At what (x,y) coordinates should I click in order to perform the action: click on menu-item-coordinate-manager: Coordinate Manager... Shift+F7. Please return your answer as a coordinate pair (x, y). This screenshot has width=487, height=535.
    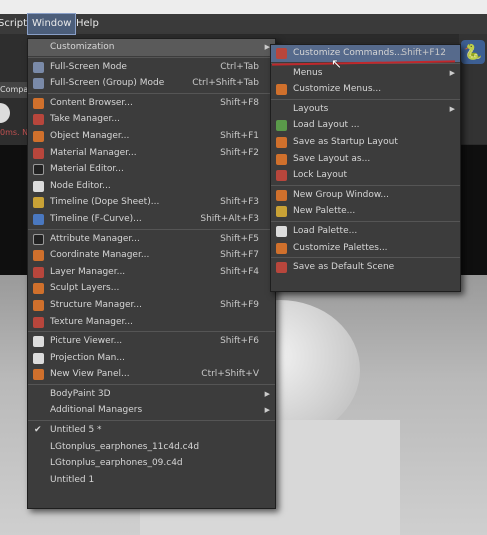
    Looking at the image, I should click on (151, 255).